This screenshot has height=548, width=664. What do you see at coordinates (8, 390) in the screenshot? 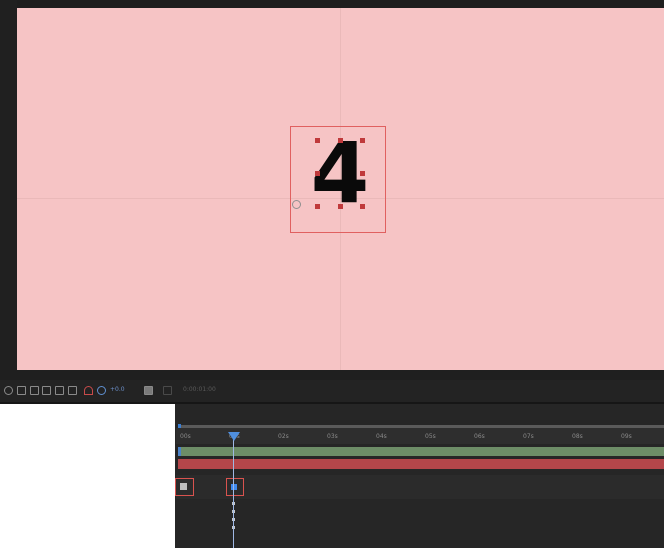
I see `grid-icon` at bounding box center [8, 390].